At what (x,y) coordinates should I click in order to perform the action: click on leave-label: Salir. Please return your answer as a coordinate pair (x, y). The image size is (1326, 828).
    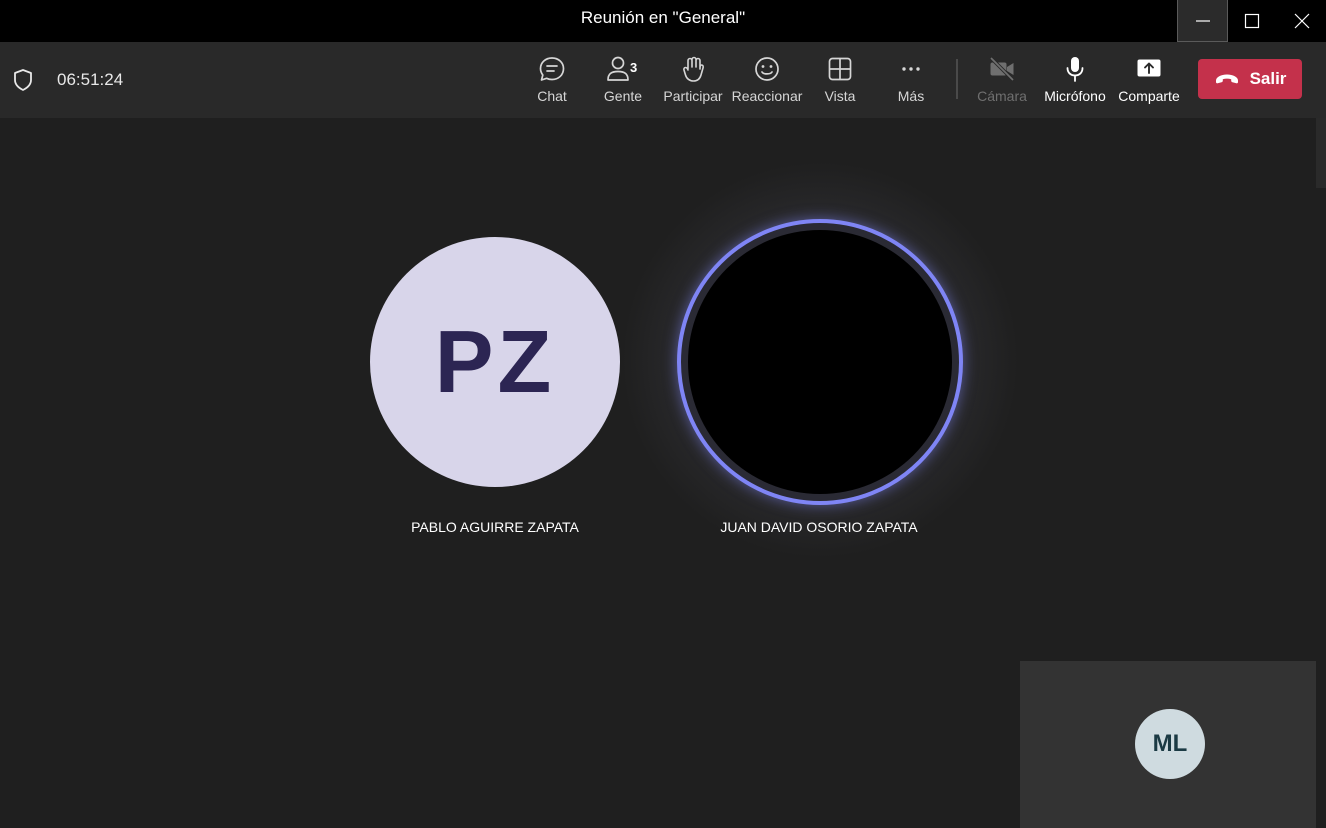
    Looking at the image, I should click on (1268, 78).